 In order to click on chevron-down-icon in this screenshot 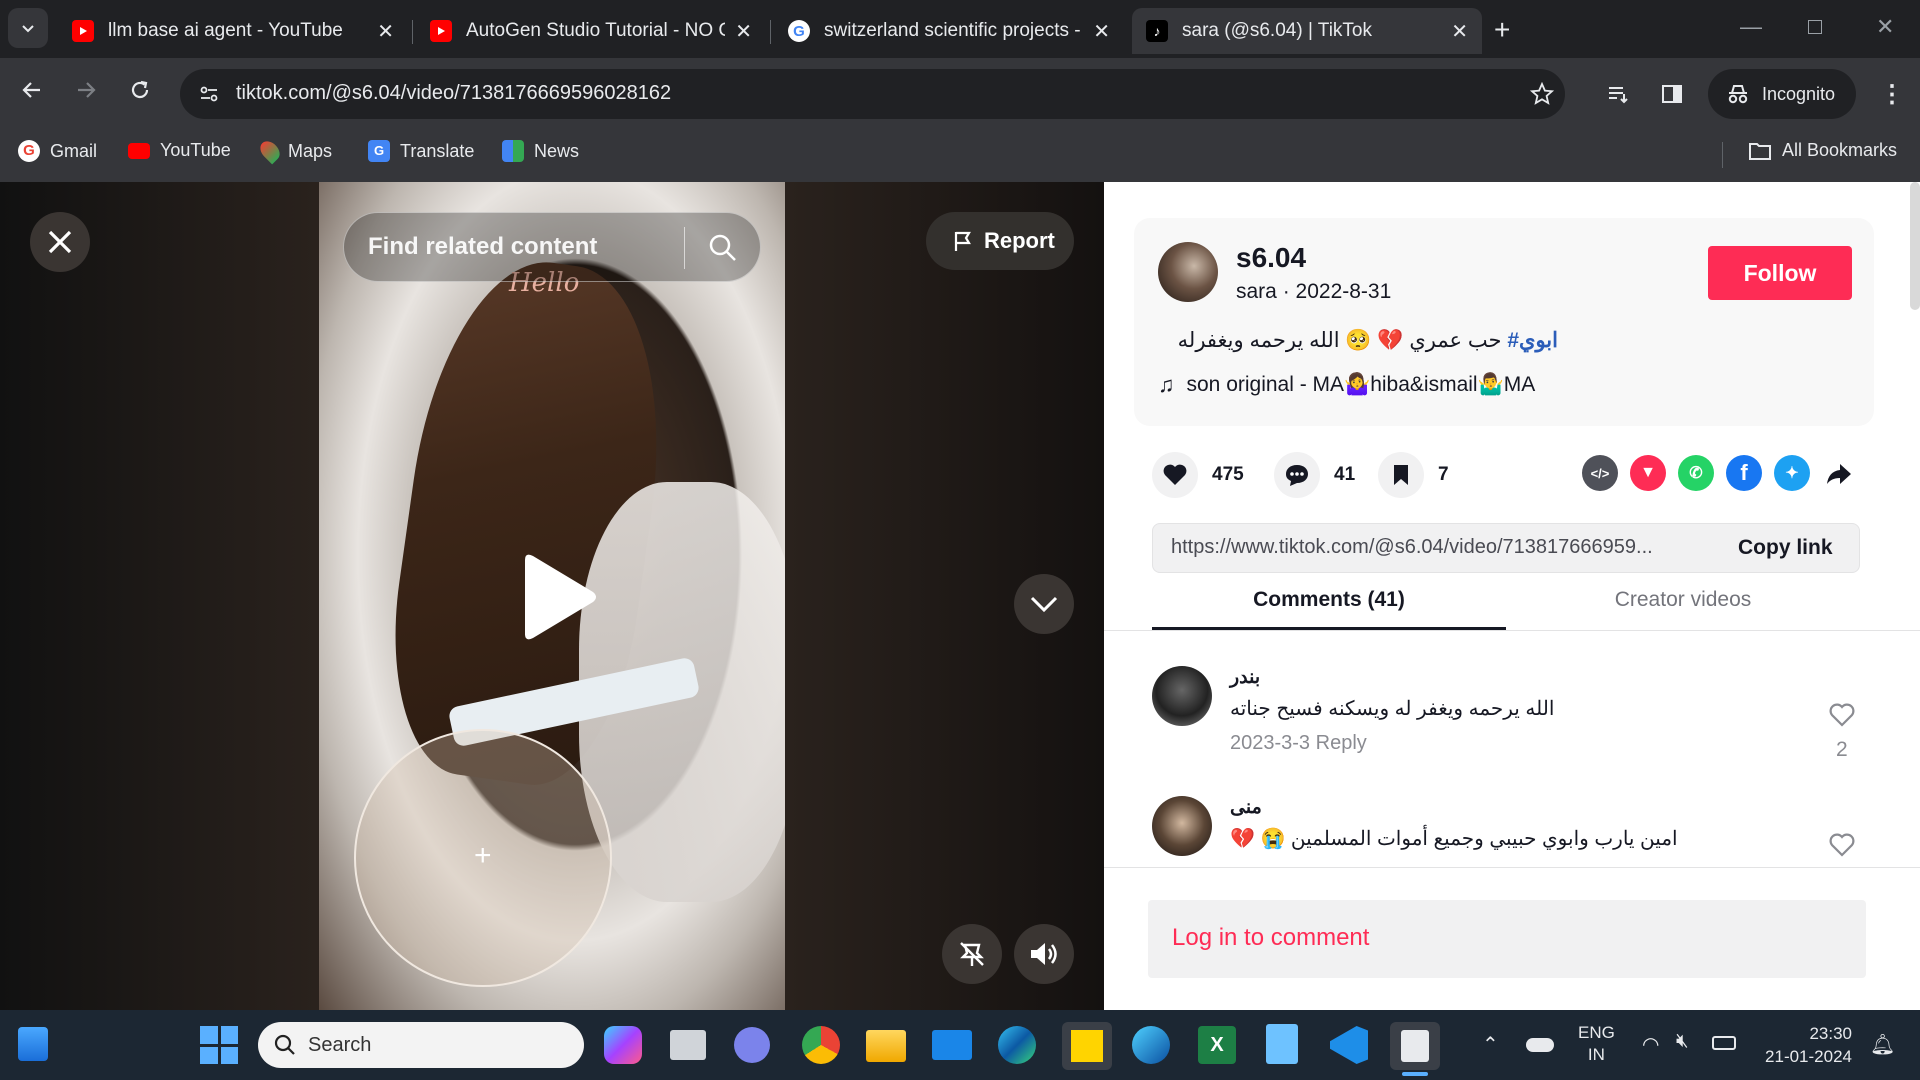, I will do `click(28, 29)`.